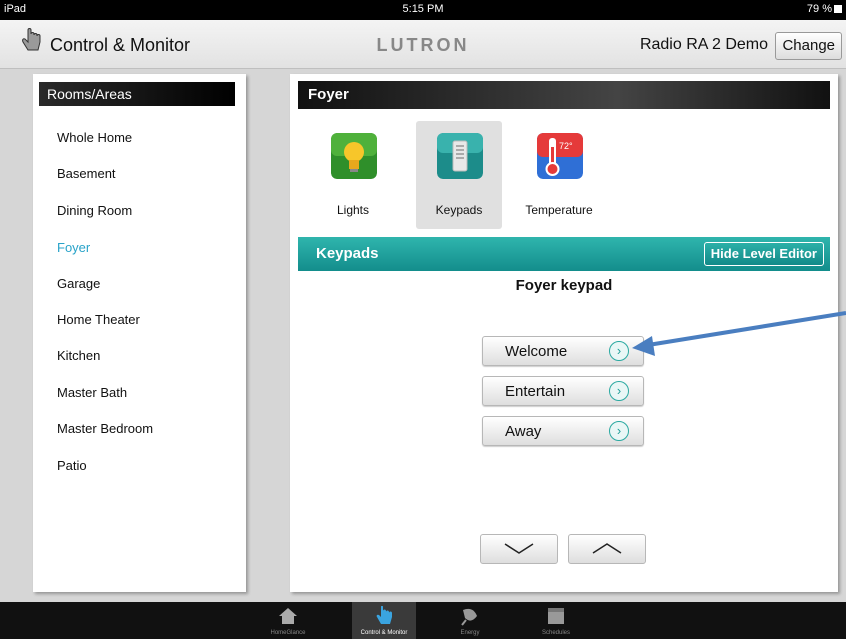  Describe the element at coordinates (92, 392) in the screenshot. I see `room-item: Master Bath` at that location.